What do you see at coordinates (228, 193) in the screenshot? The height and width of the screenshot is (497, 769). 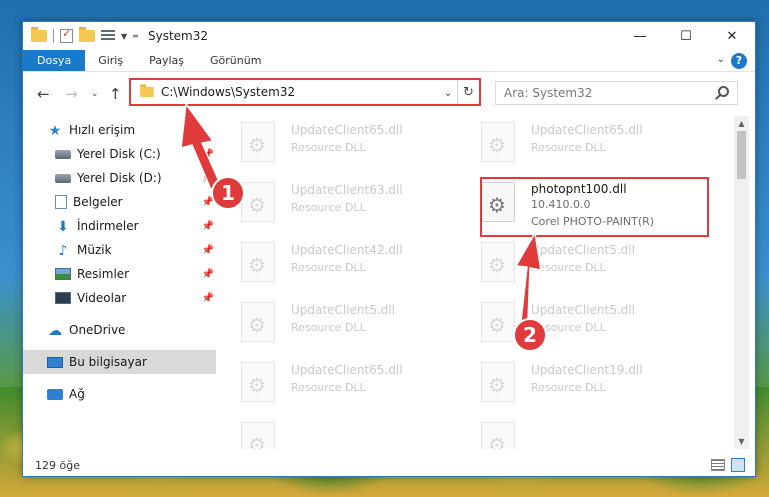 I see `step-1-badge: 1` at bounding box center [228, 193].